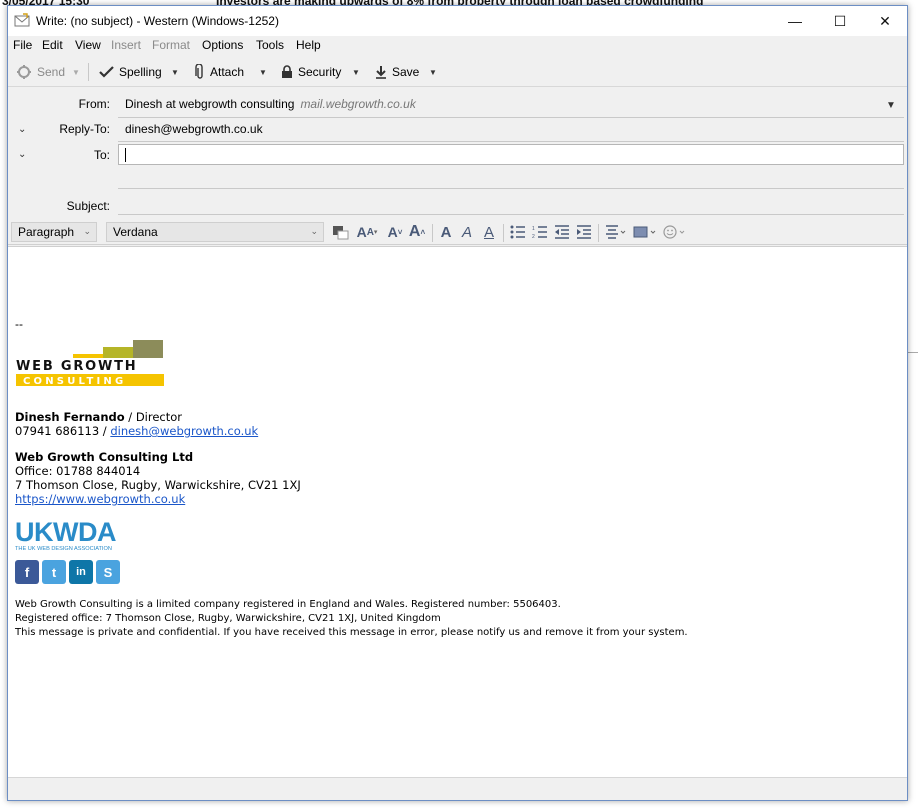 Image resolution: width=918 pixels, height=808 pixels. What do you see at coordinates (489, 232) in the screenshot?
I see `underline-icon: A` at bounding box center [489, 232].